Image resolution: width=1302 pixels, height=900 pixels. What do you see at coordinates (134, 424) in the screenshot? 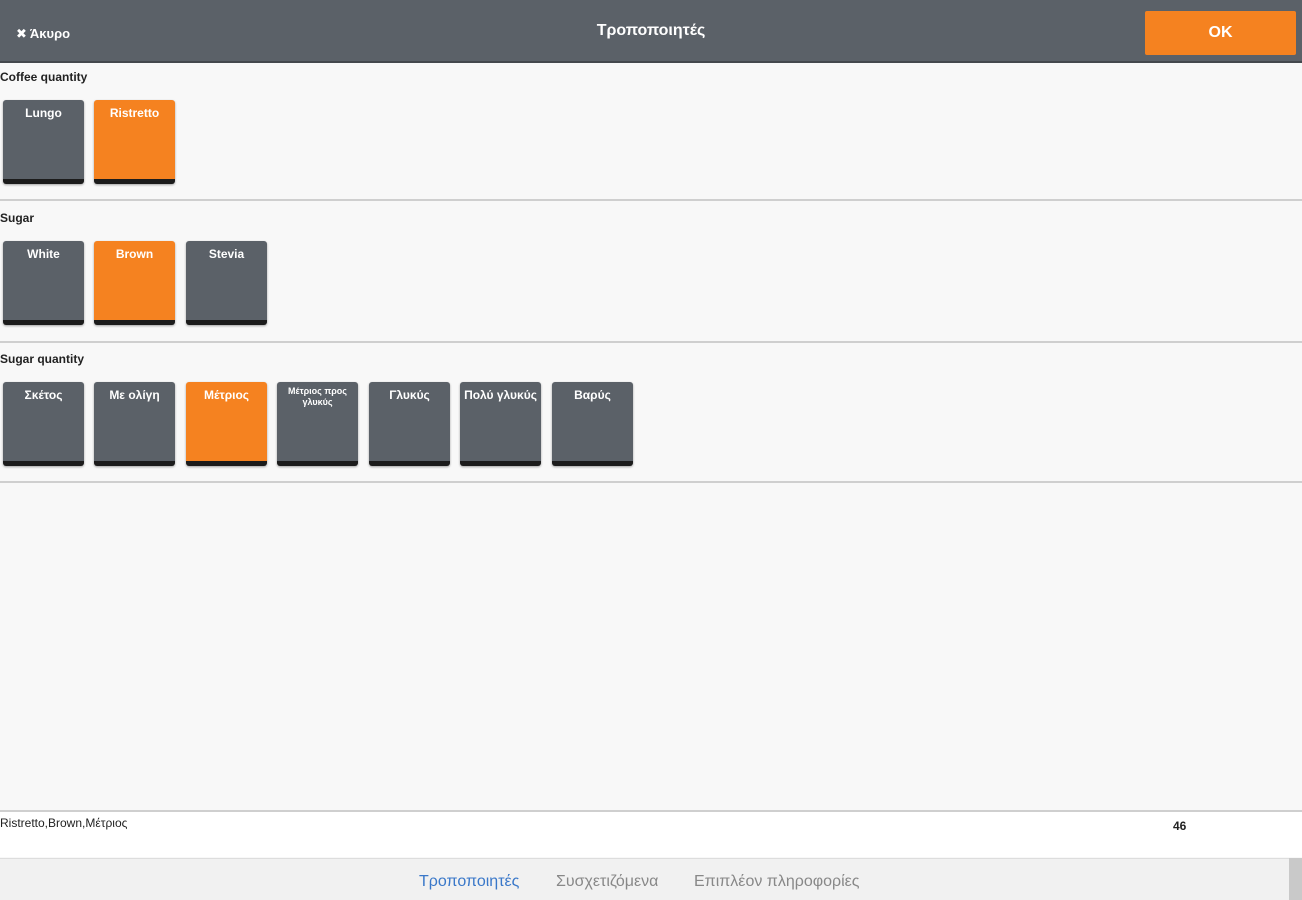
I see `option-me-oligi: Με ολίγη` at bounding box center [134, 424].